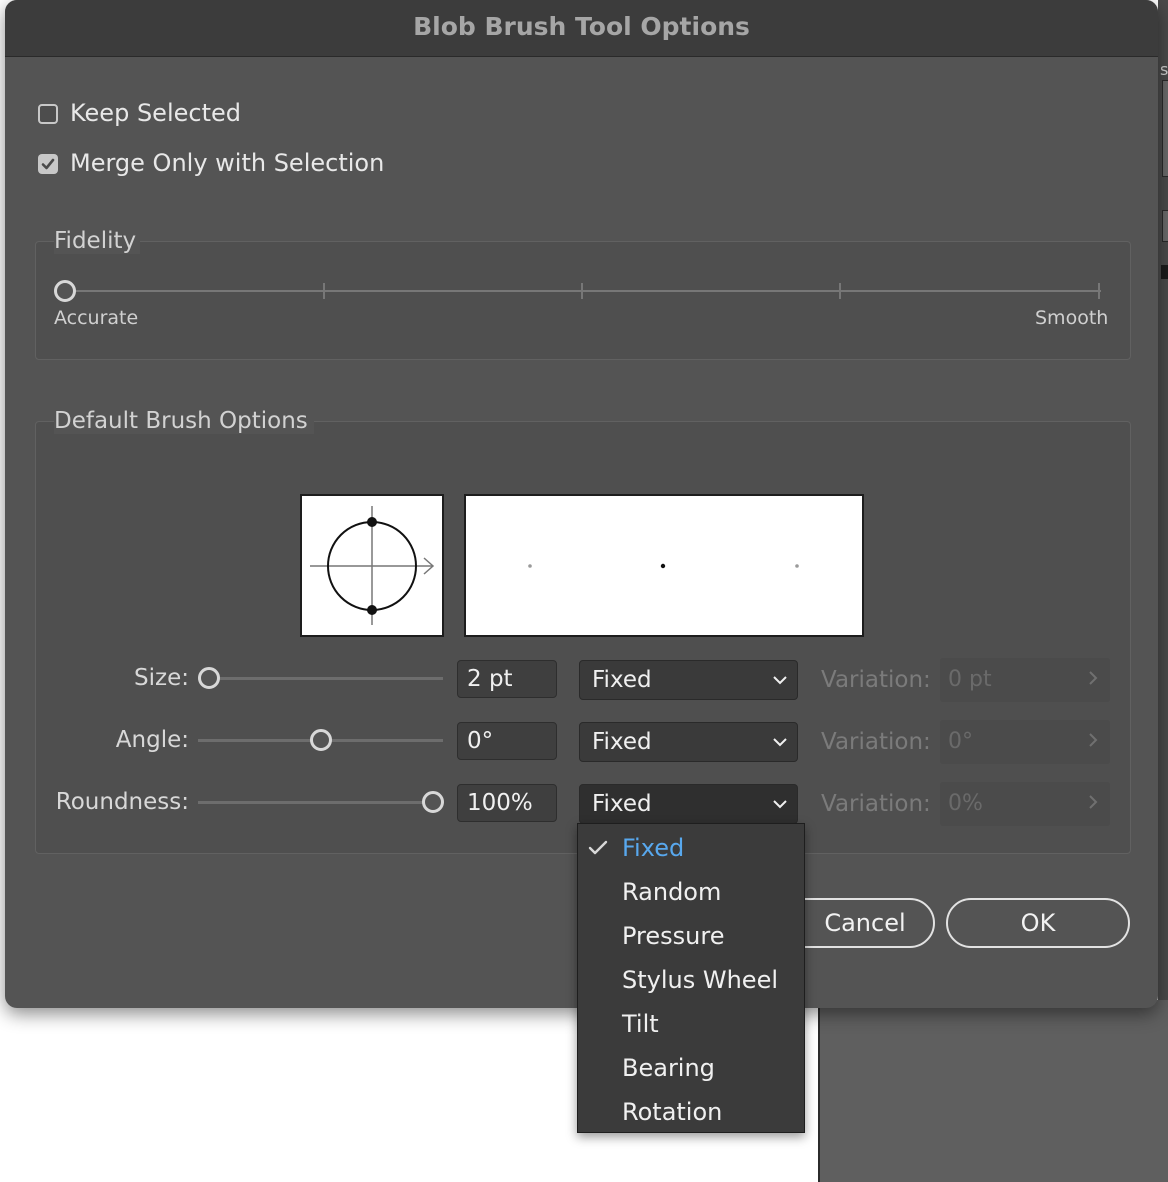 This screenshot has height=1182, width=1168. I want to click on keep-selected-label: Keep Selected, so click(155, 113).